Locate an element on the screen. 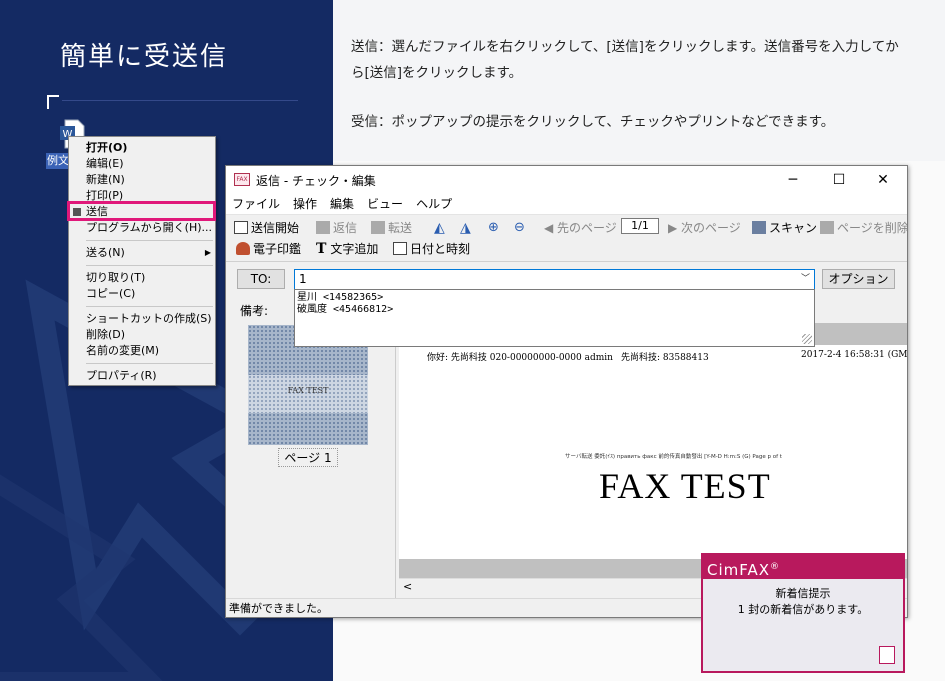  submenu-arrow-icon: ▶ is located at coordinates (207, 252).